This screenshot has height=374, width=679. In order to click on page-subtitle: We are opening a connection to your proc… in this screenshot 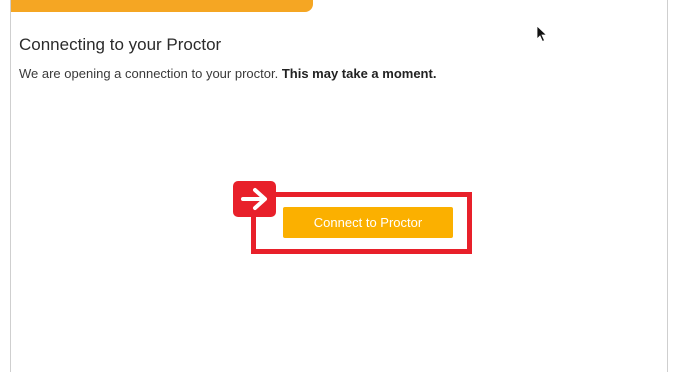, I will do `click(227, 73)`.